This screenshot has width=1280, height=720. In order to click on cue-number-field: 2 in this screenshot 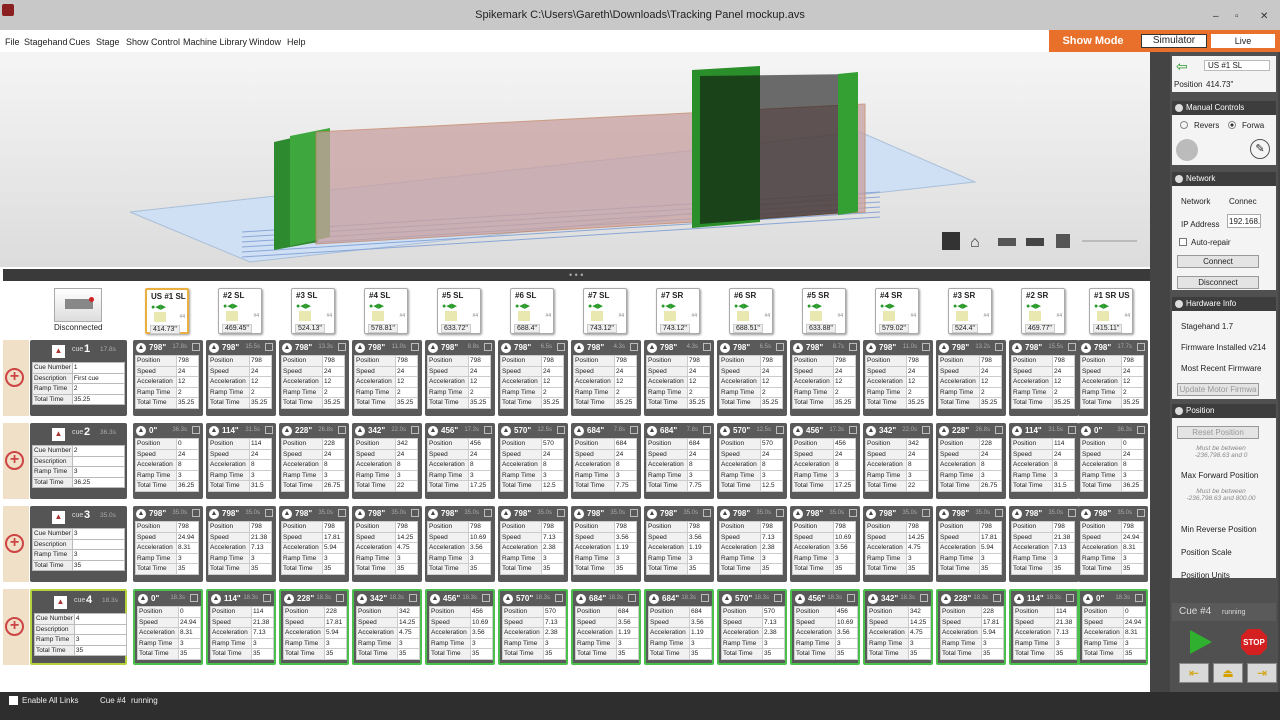, I will do `click(98, 451)`.